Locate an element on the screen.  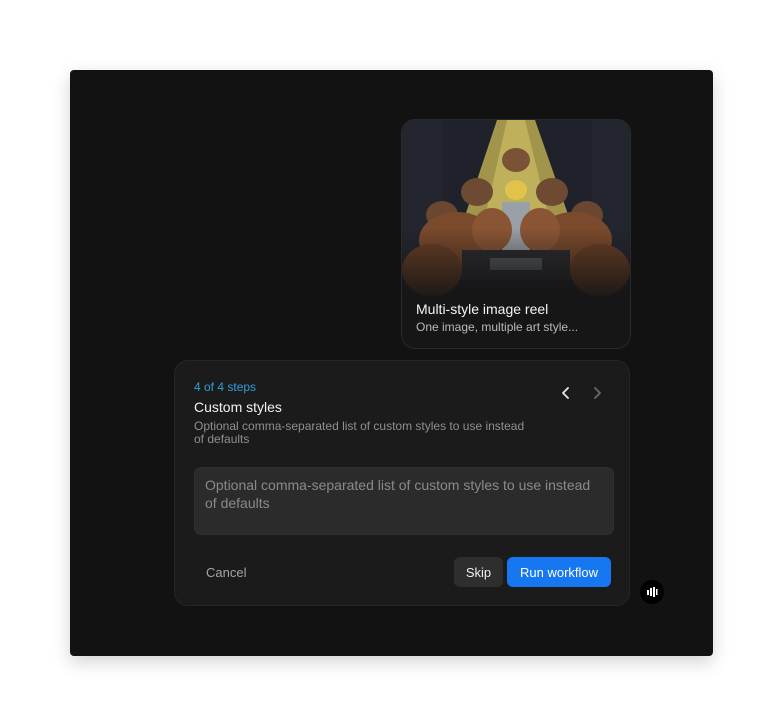
chevron-right-icon is located at coordinates (597, 393).